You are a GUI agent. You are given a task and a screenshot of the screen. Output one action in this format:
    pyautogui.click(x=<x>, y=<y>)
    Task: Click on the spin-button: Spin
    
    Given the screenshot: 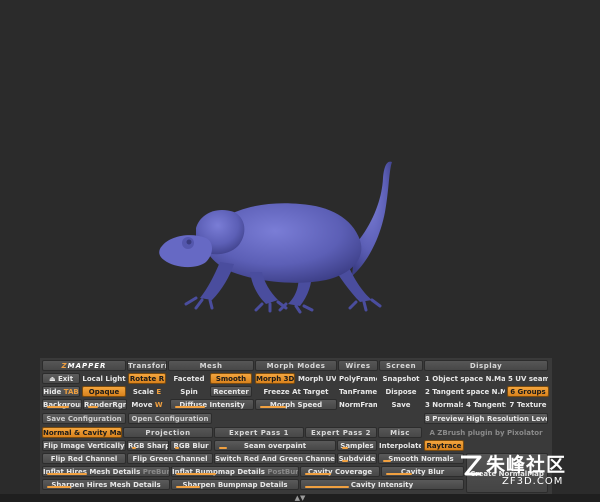 What is the action you would take?
    pyautogui.click(x=189, y=391)
    